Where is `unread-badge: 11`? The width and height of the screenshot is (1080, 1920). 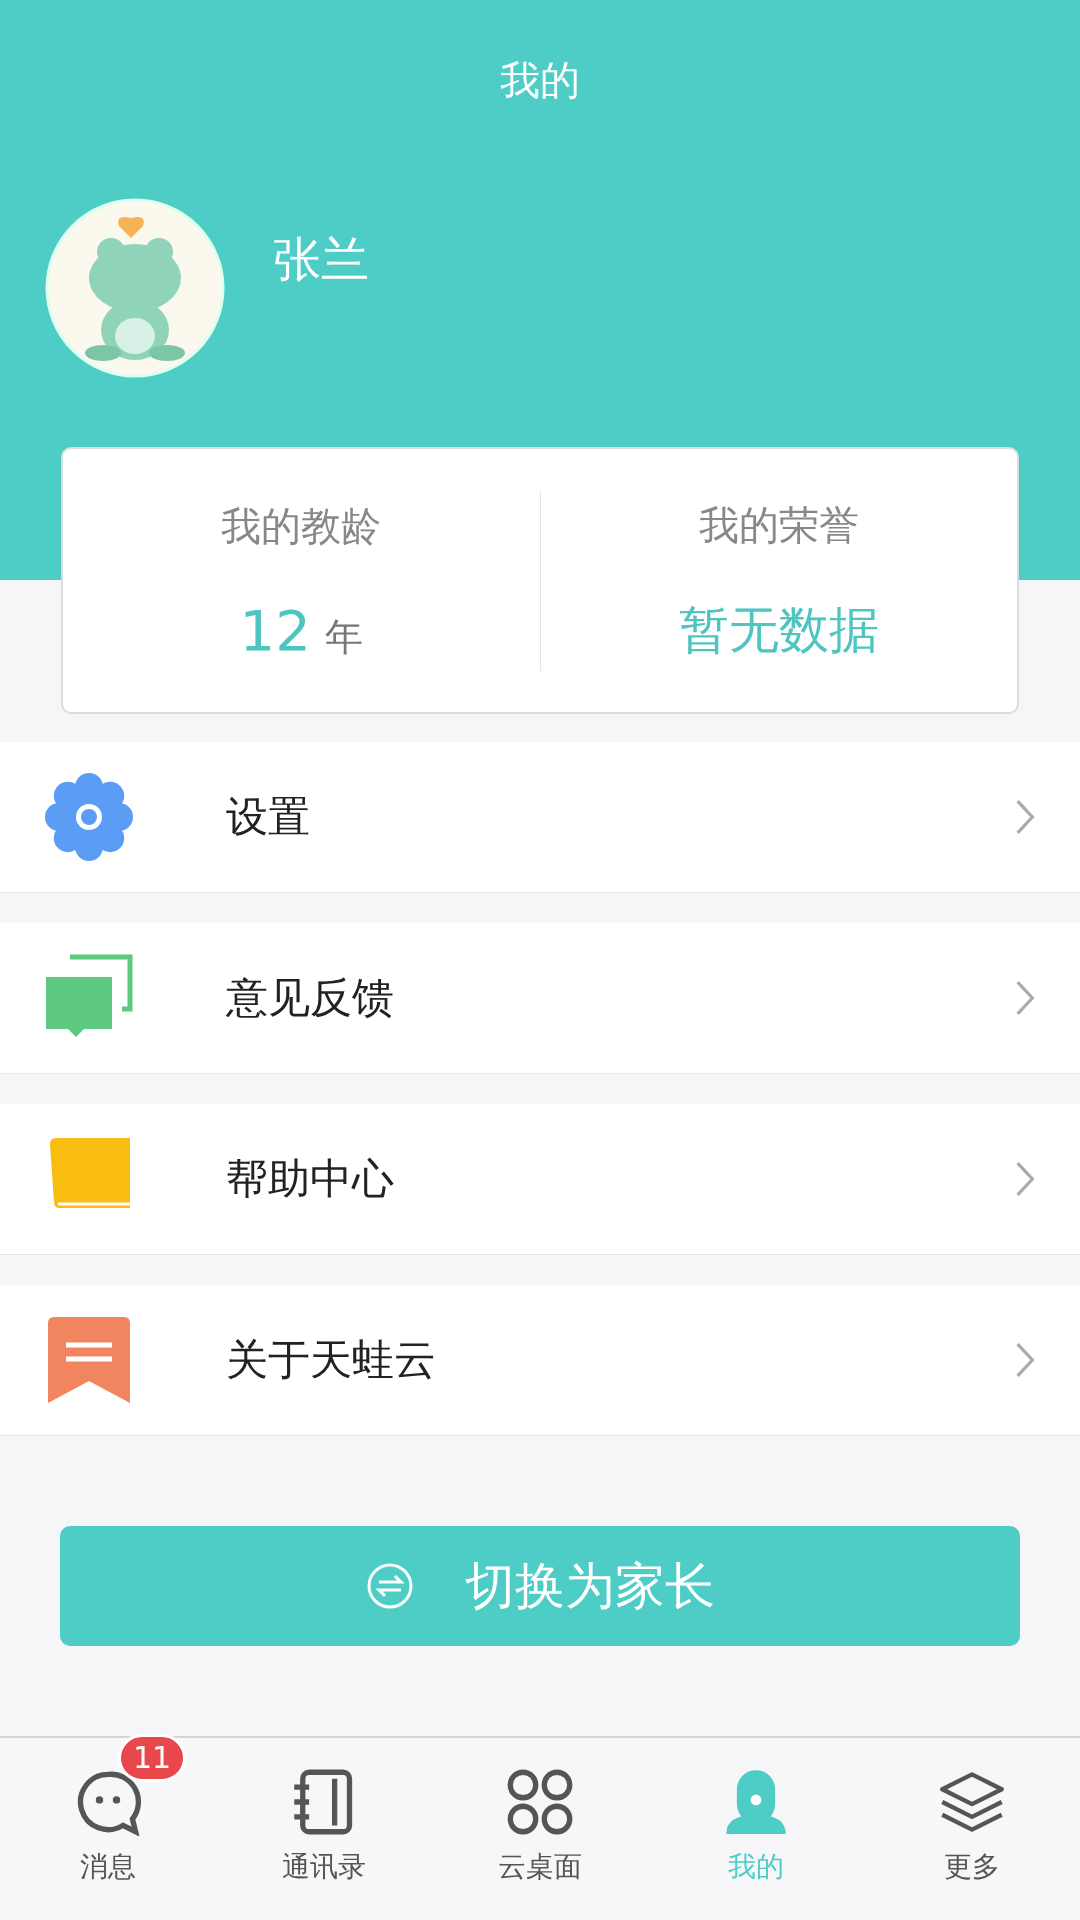
unread-badge: 11 is located at coordinates (152, 1758).